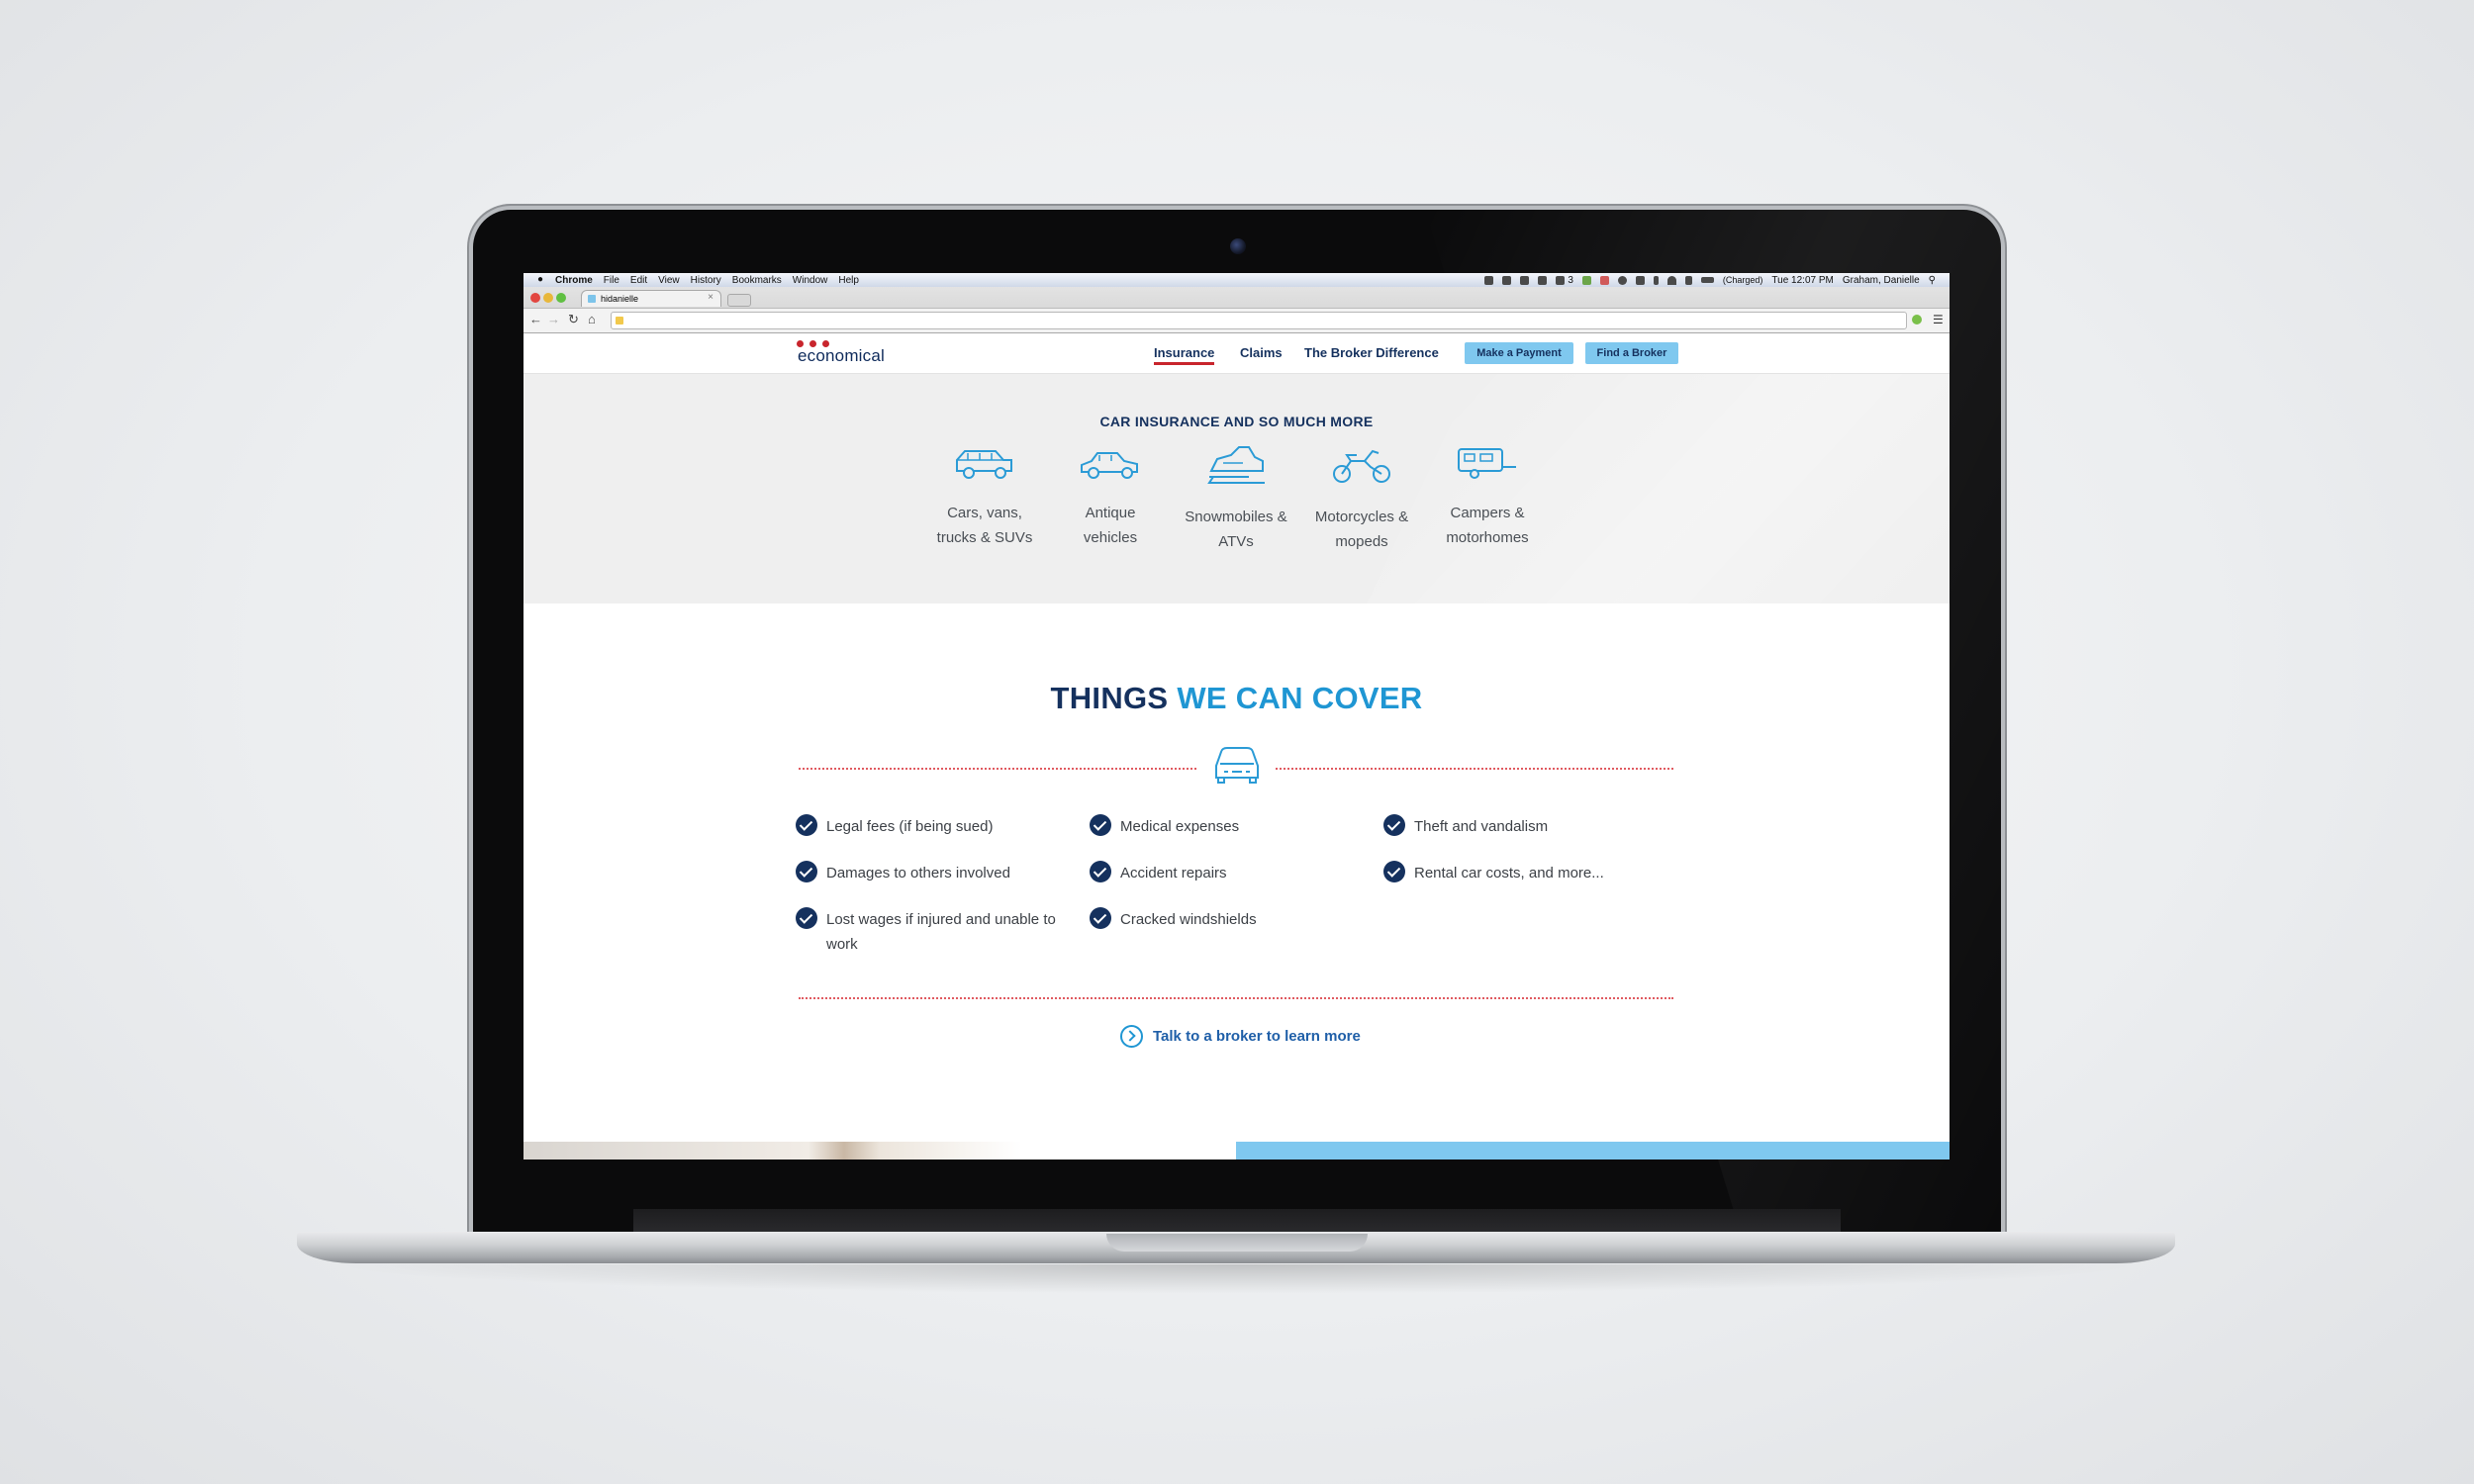 The width and height of the screenshot is (2474, 1484). I want to click on menu-help: Help, so click(848, 280).